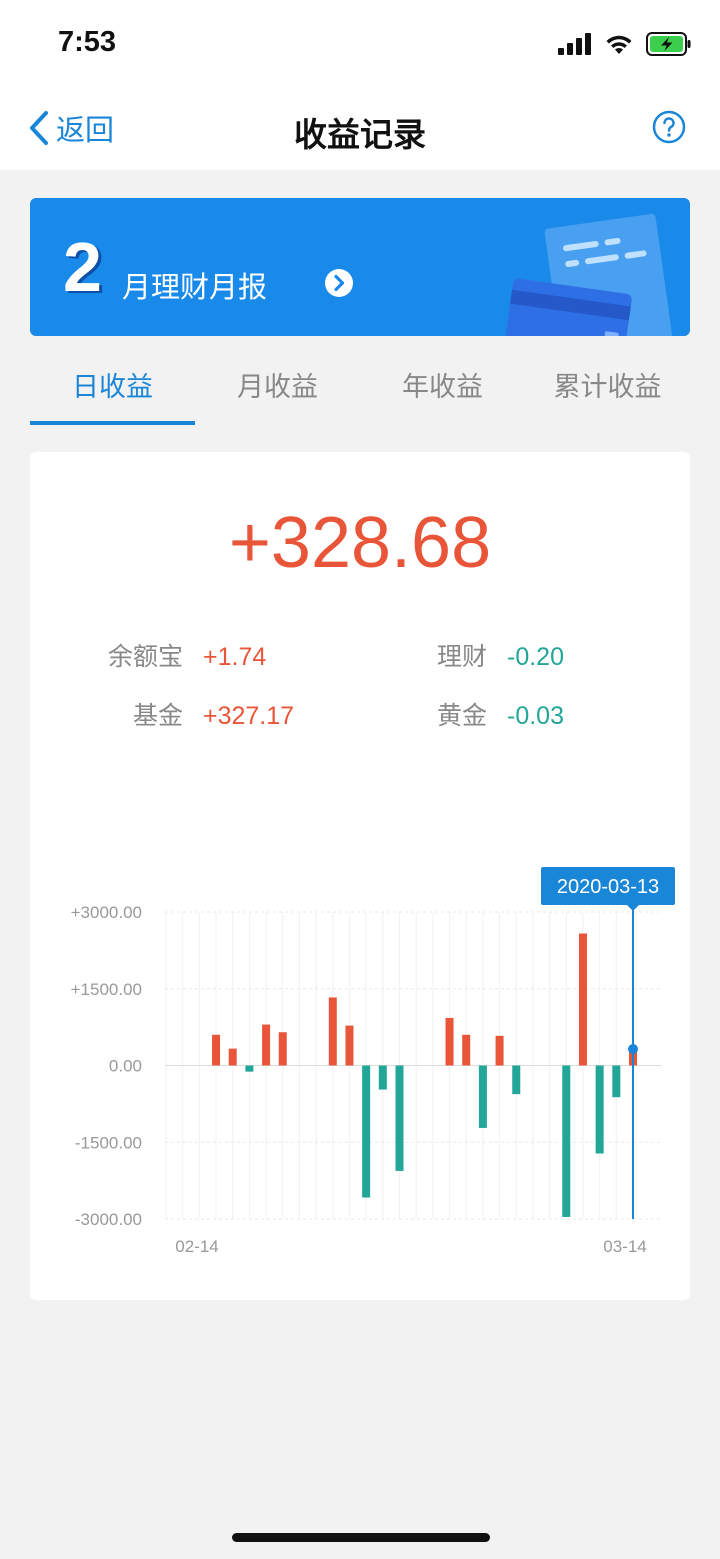 The height and width of the screenshot is (1559, 720). Describe the element at coordinates (106, 912) in the screenshot. I see `y-tick-label: +3000.00` at that location.